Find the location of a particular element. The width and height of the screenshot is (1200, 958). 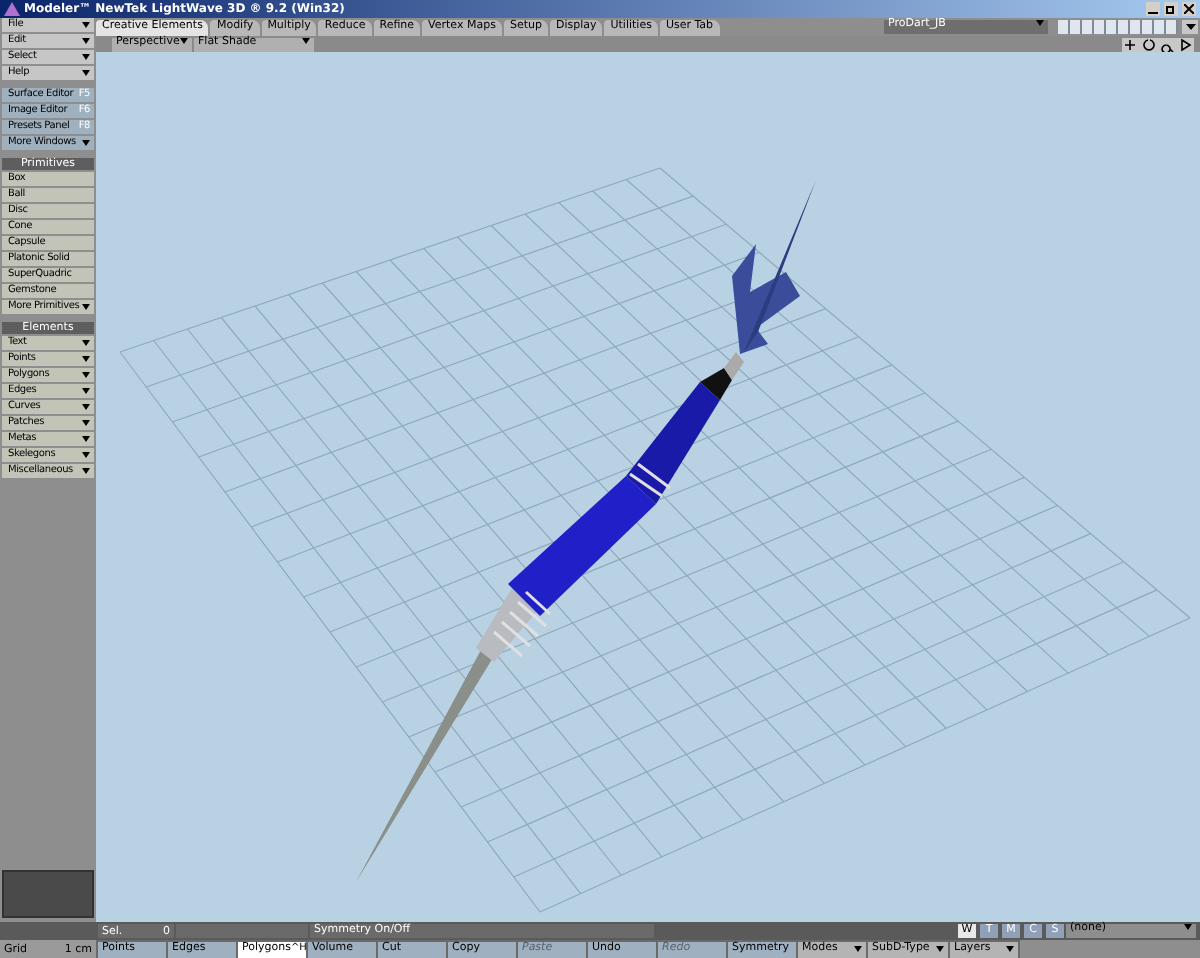

preview-panel is located at coordinates (48, 894).